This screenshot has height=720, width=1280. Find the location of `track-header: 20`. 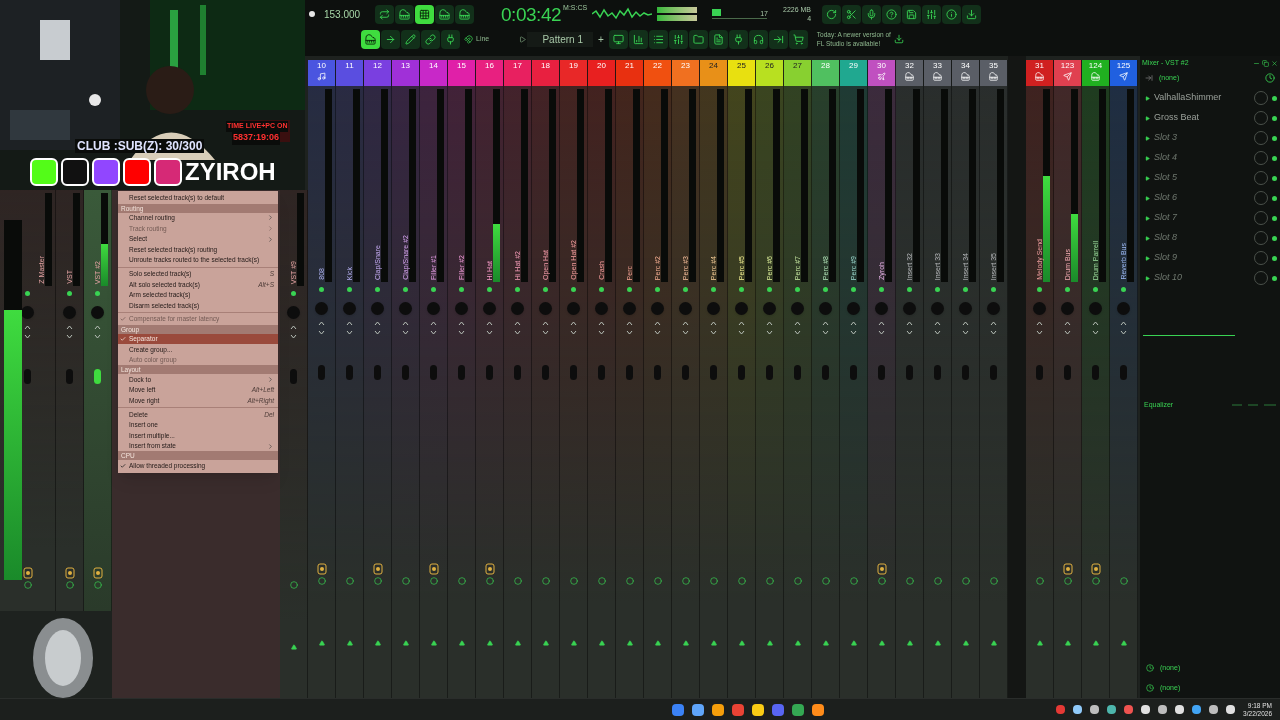

track-header: 20 is located at coordinates (601, 73).